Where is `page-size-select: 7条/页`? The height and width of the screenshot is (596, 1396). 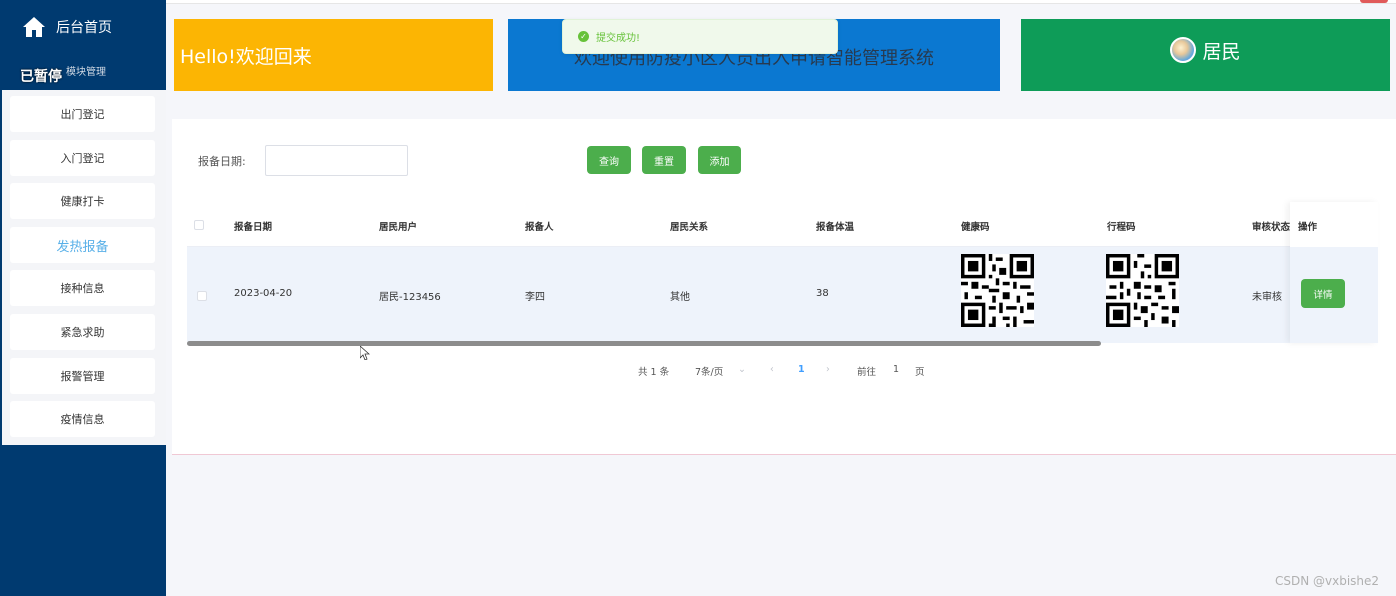 page-size-select: 7条/页 is located at coordinates (709, 371).